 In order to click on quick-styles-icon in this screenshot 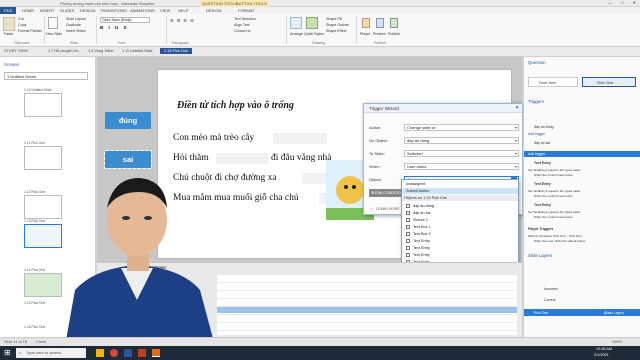, I will do `click(312, 23)`.